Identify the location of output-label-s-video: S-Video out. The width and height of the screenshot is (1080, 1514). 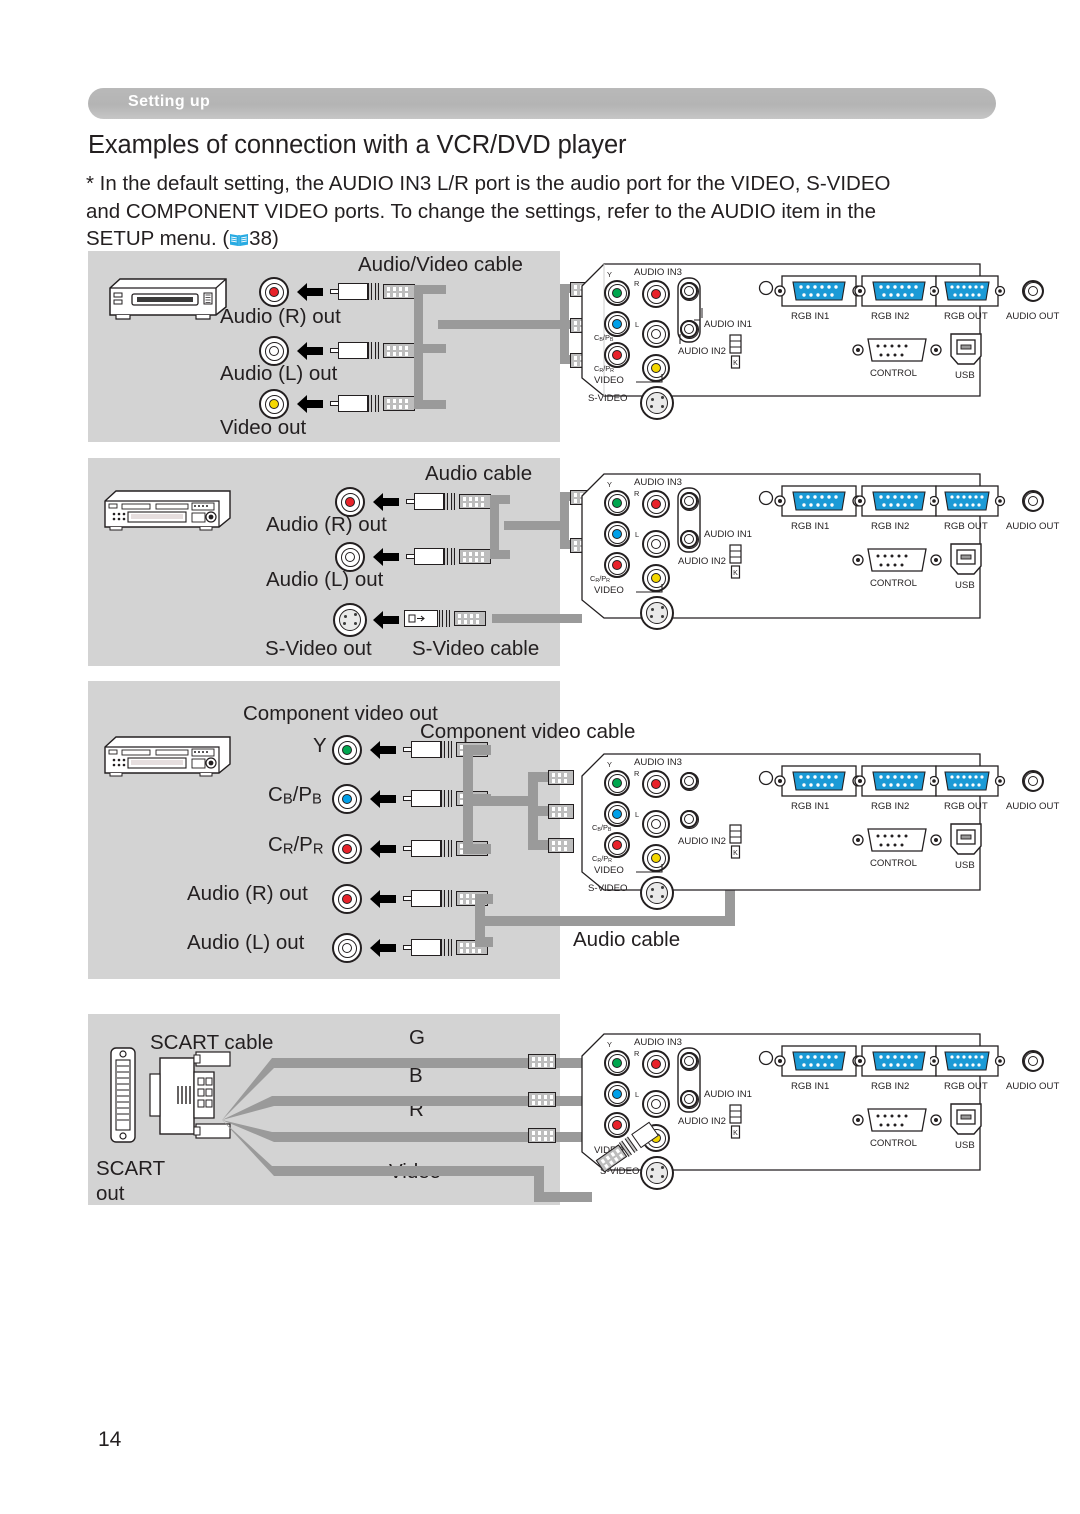
(318, 648).